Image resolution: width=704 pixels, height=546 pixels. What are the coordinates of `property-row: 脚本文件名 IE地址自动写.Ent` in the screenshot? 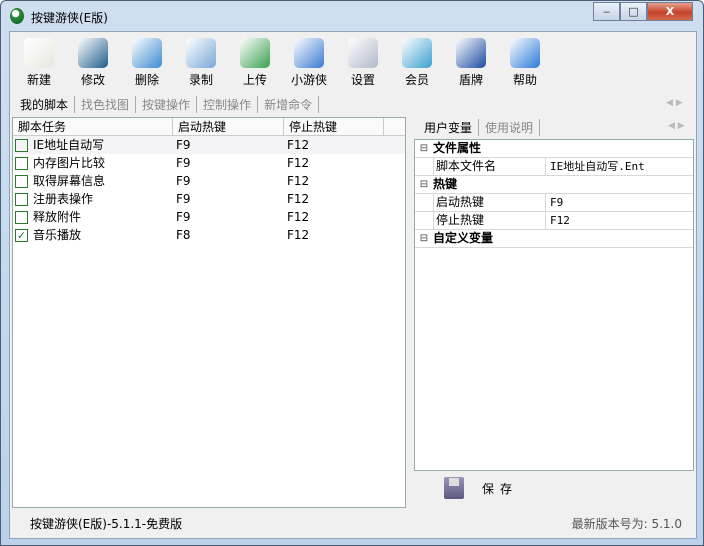 It's located at (554, 167).